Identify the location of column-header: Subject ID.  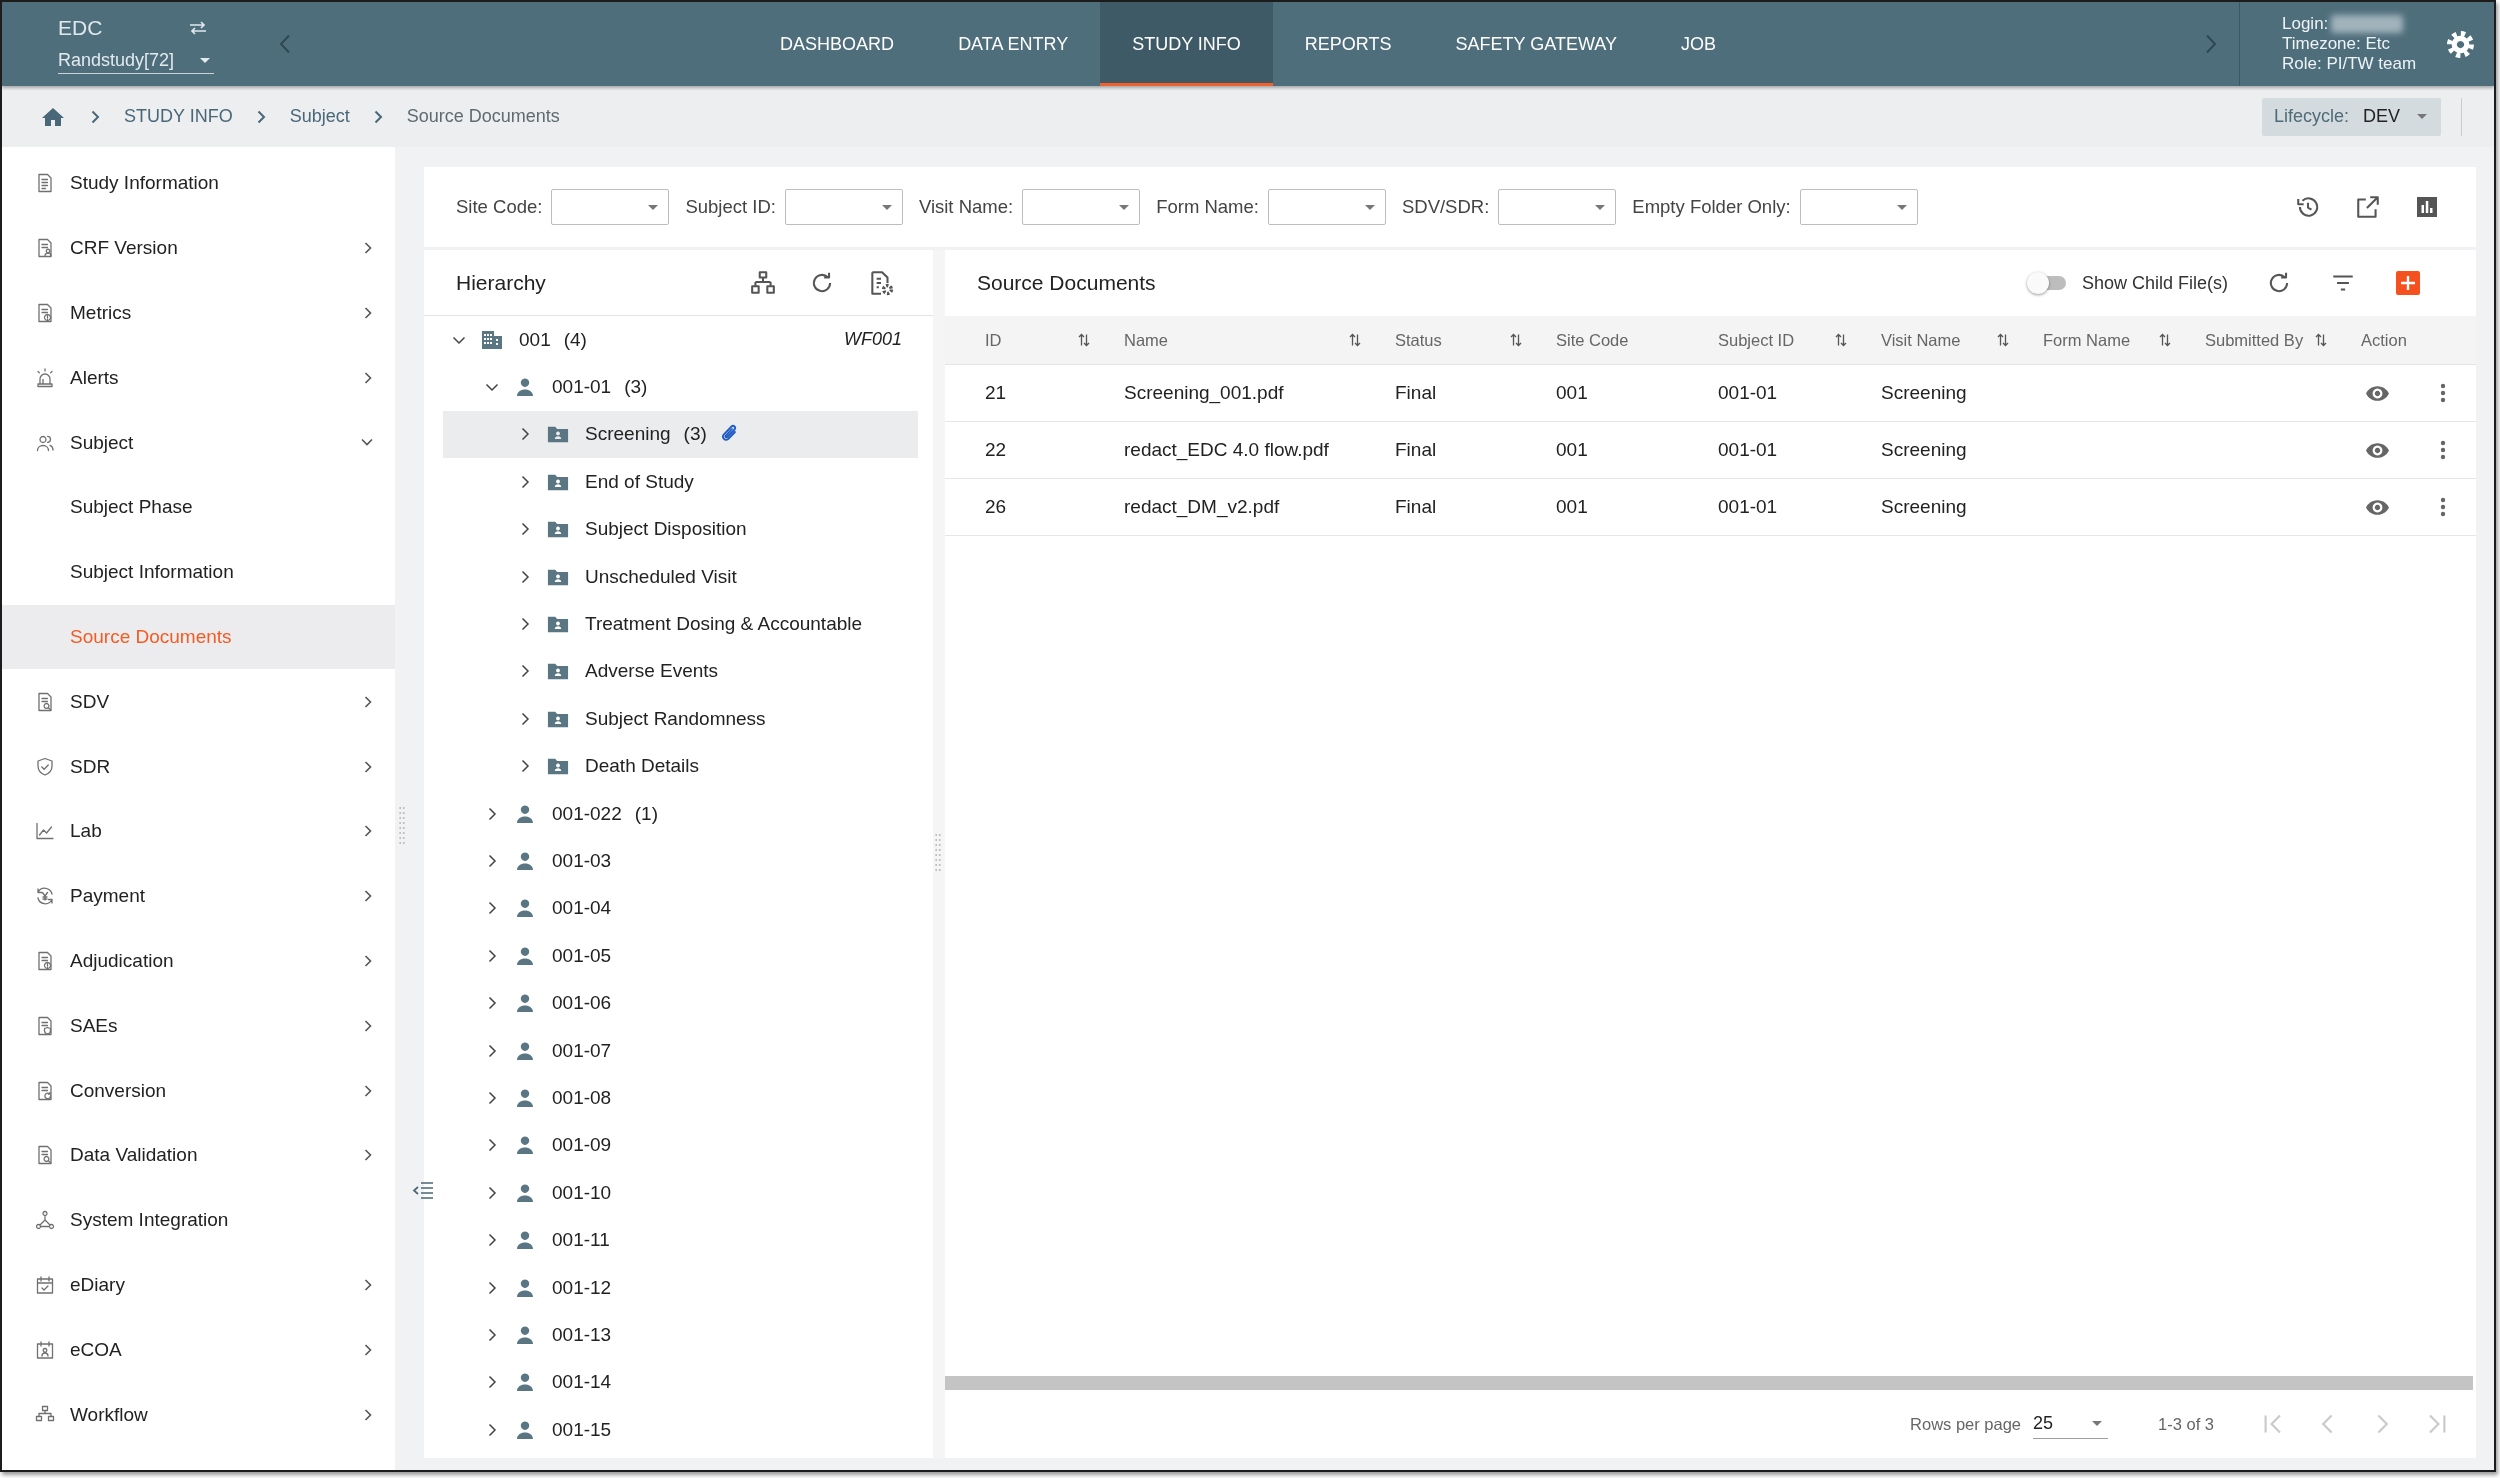
(1799, 340).